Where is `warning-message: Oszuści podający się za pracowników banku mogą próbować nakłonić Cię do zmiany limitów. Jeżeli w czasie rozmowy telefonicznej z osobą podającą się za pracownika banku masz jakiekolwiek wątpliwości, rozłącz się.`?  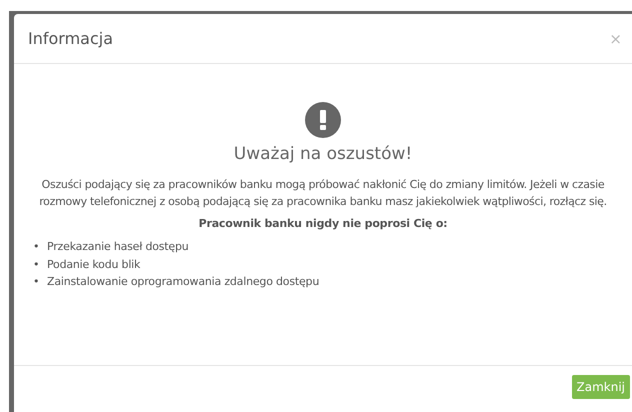
warning-message: Oszuści podający się za pracowników banku mogą próbować nakłonić Cię do zmiany limitów. Jeżeli w czasie rozmowy telefonicznej z osobą podającą się za pracownika banku masz jakiekolwiek wątpliwości, rozłącz się. is located at coordinates (323, 193).